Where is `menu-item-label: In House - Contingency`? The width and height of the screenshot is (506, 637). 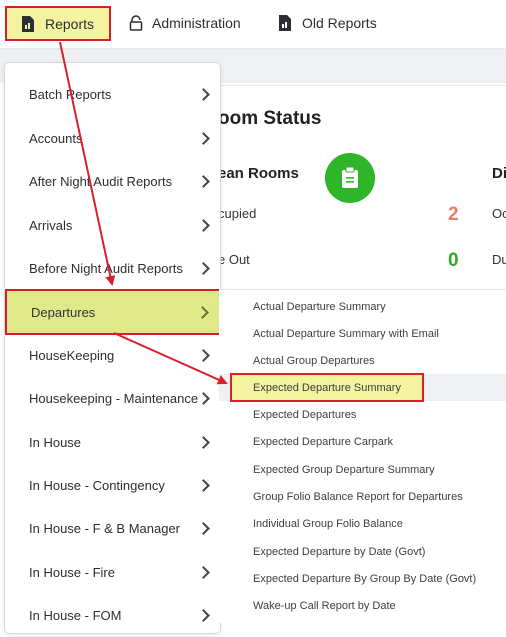
menu-item-label: In House - Contingency is located at coordinates (97, 485).